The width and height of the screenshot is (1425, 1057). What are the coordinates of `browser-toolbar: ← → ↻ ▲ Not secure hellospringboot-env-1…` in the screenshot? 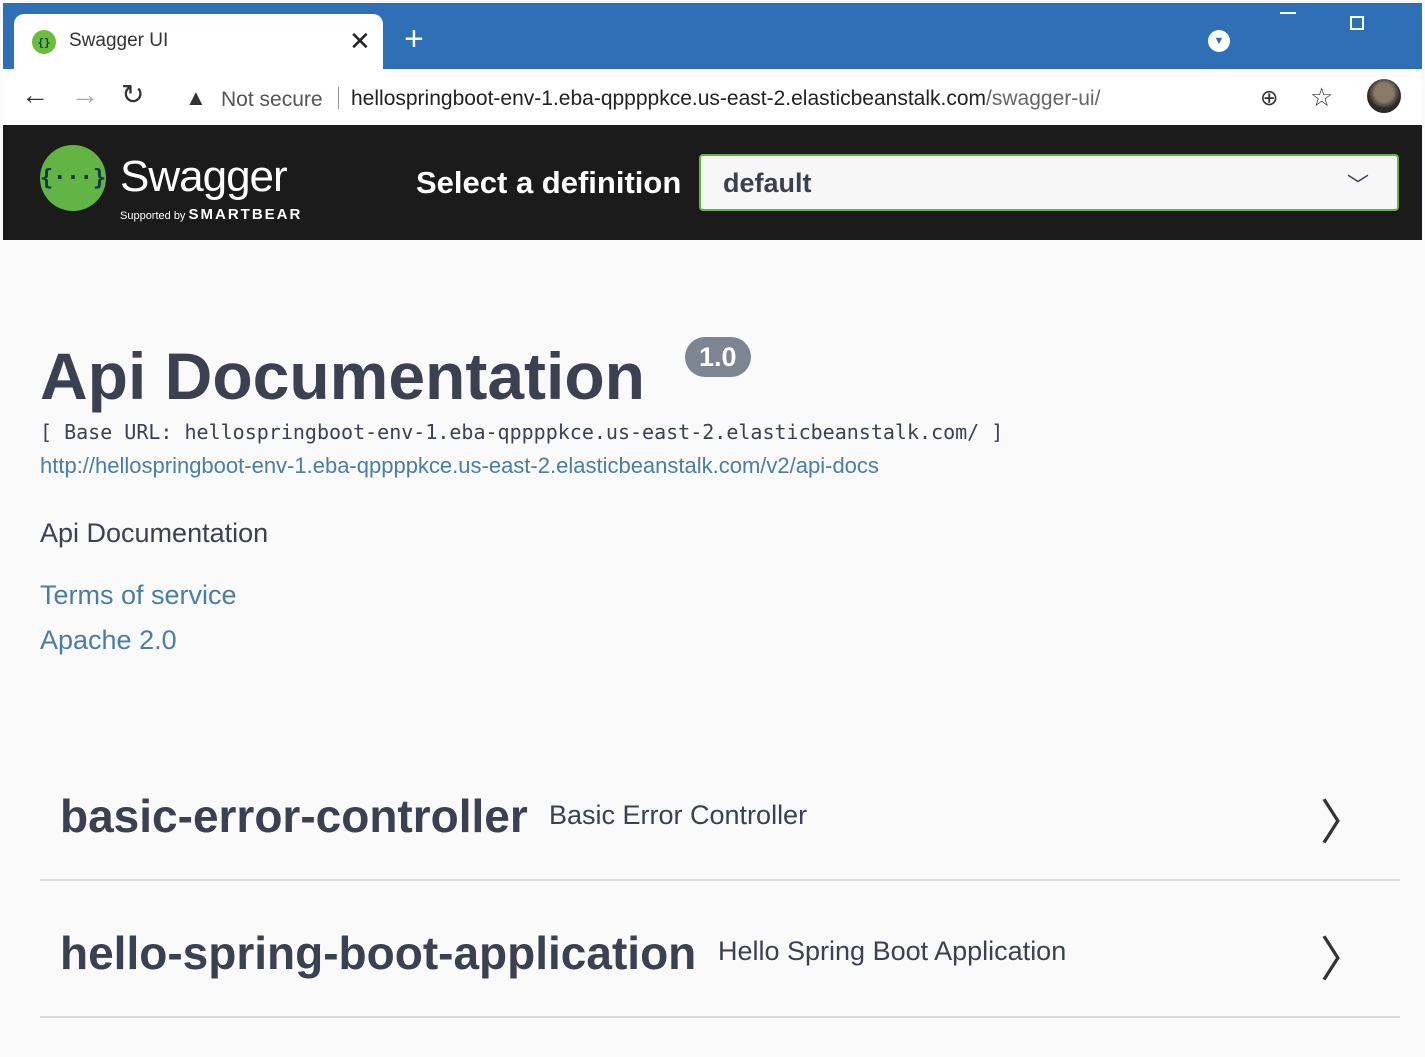 It's located at (712, 97).